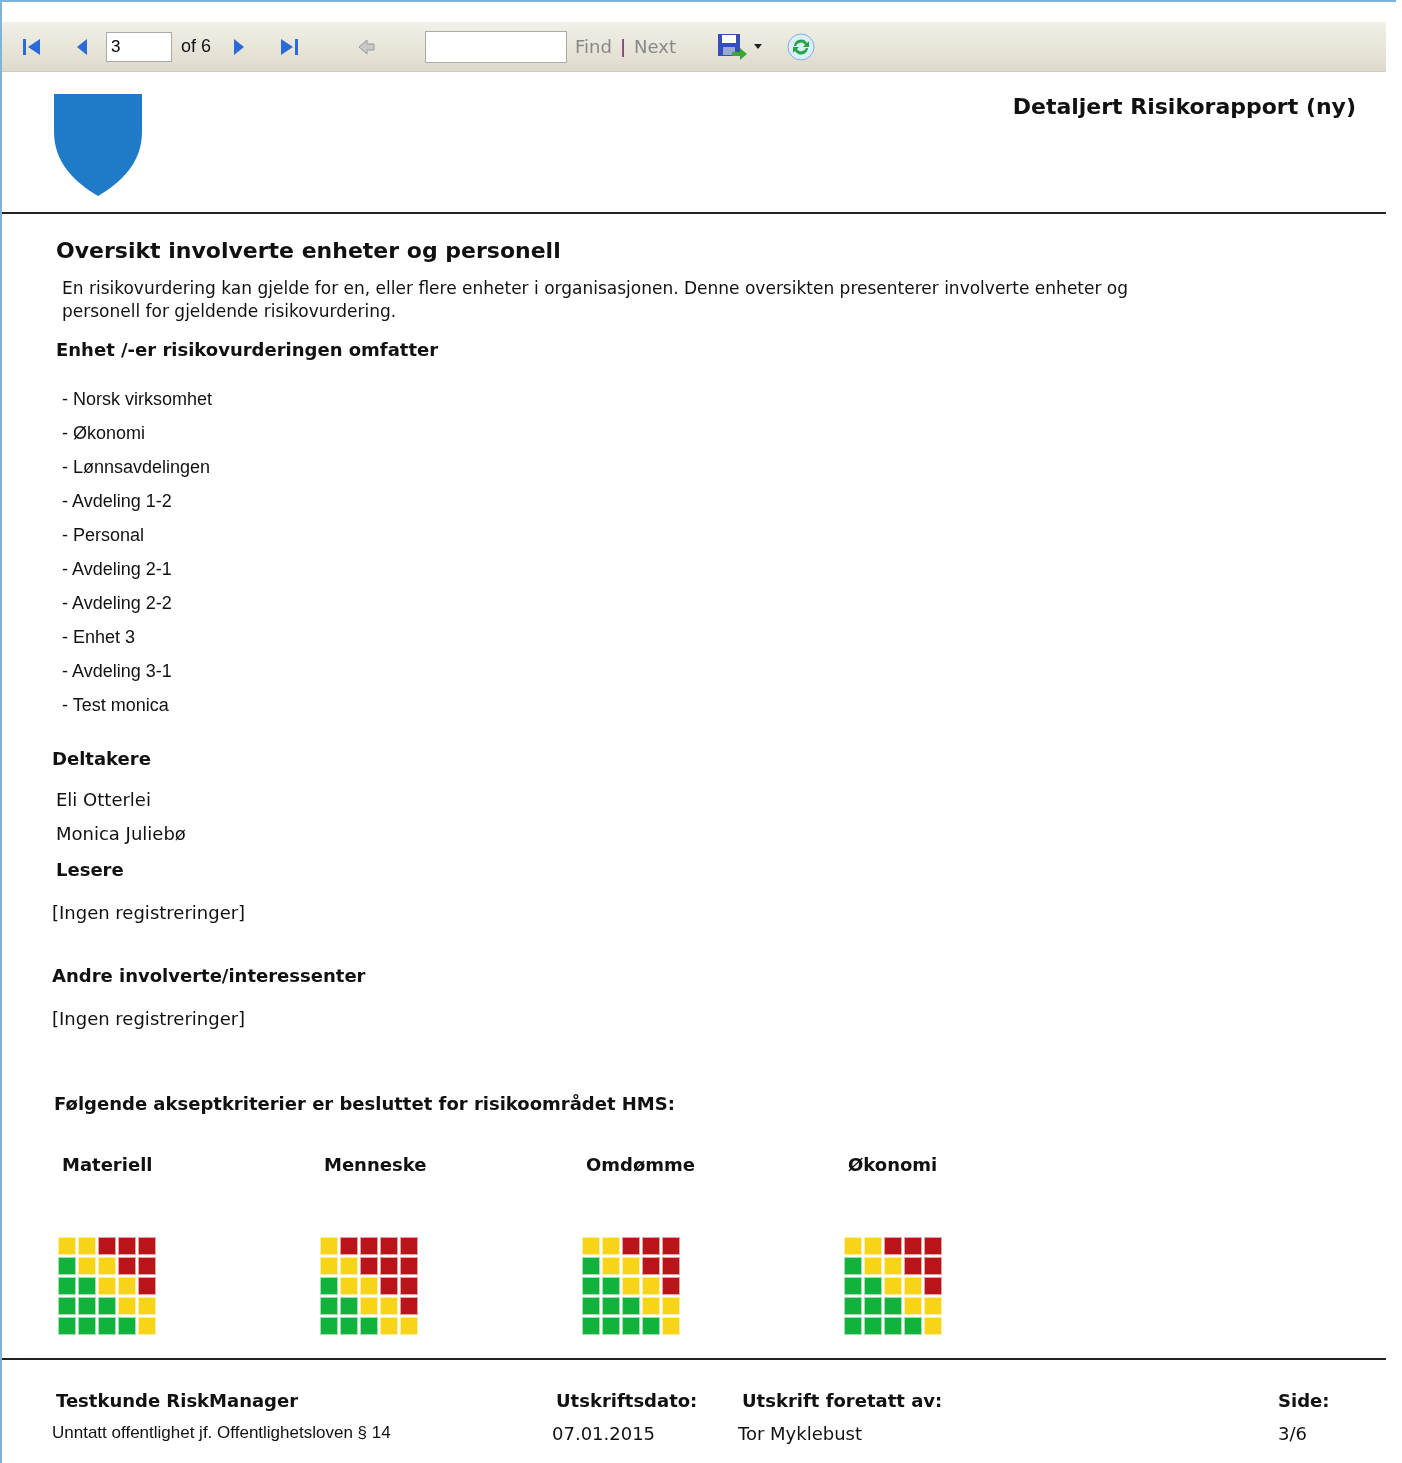 Image resolution: width=1402 pixels, height=1463 pixels. I want to click on unit-item: - Personal, so click(104, 535).